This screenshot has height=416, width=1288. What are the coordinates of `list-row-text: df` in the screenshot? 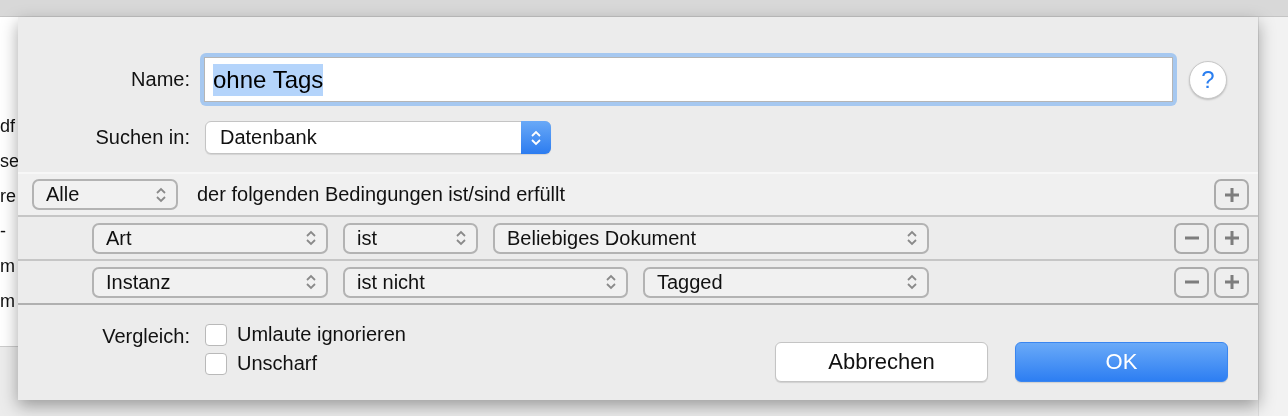 It's located at (8, 126).